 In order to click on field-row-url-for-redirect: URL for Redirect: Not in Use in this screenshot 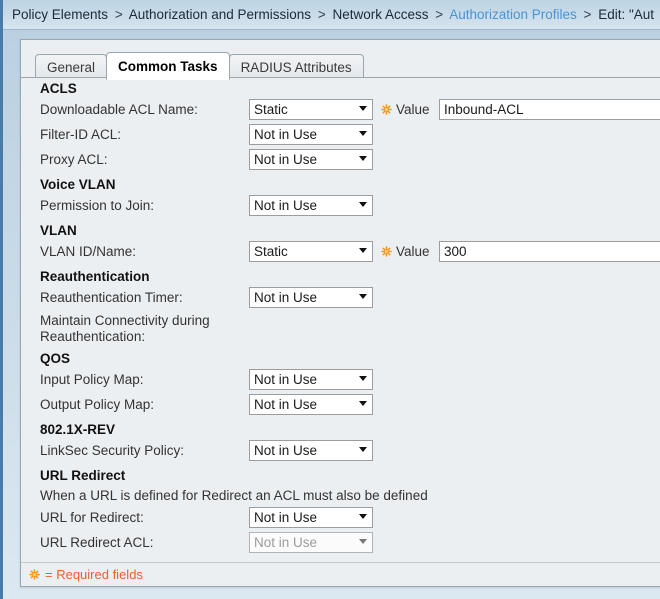, I will do `click(340, 519)`.